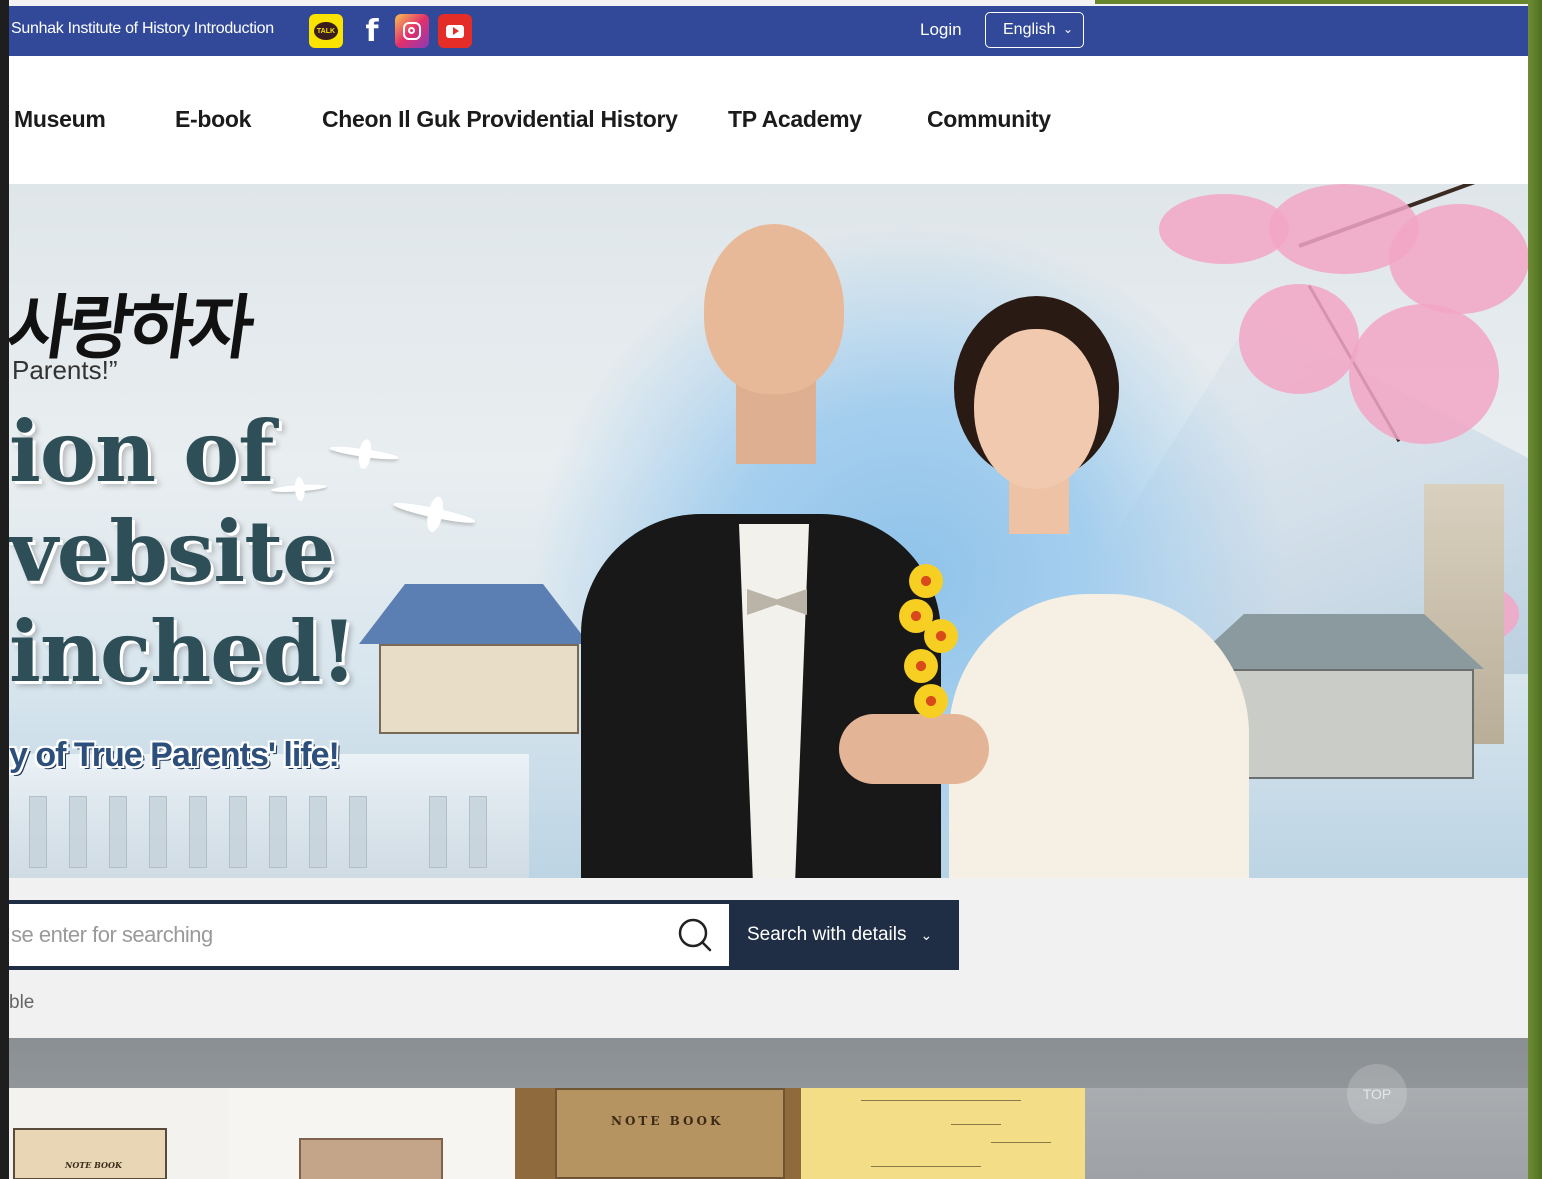 The width and height of the screenshot is (1542, 1179). I want to click on search-with-details-button: Search with details ⌄, so click(844, 935).